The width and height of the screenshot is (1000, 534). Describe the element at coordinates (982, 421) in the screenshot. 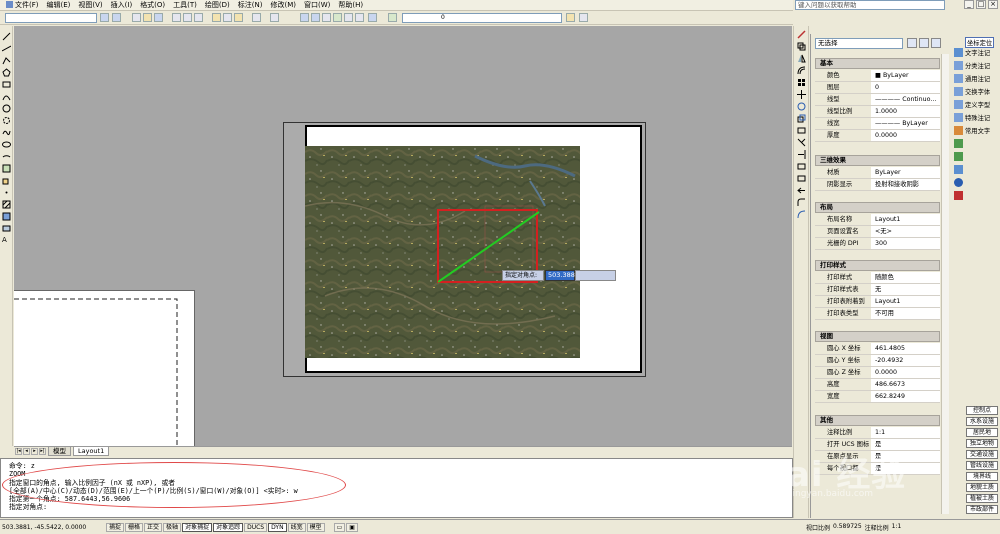

I see `dock-button-water: 水系设施` at that location.